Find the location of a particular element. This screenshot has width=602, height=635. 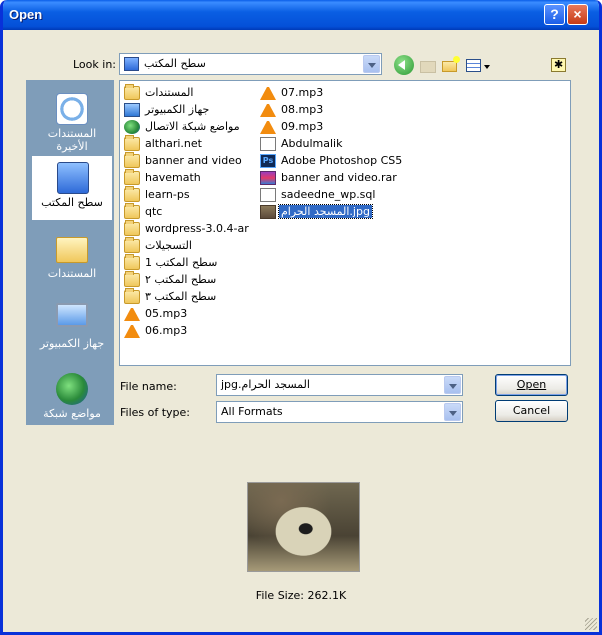

open-button: Open is located at coordinates (531, 385).